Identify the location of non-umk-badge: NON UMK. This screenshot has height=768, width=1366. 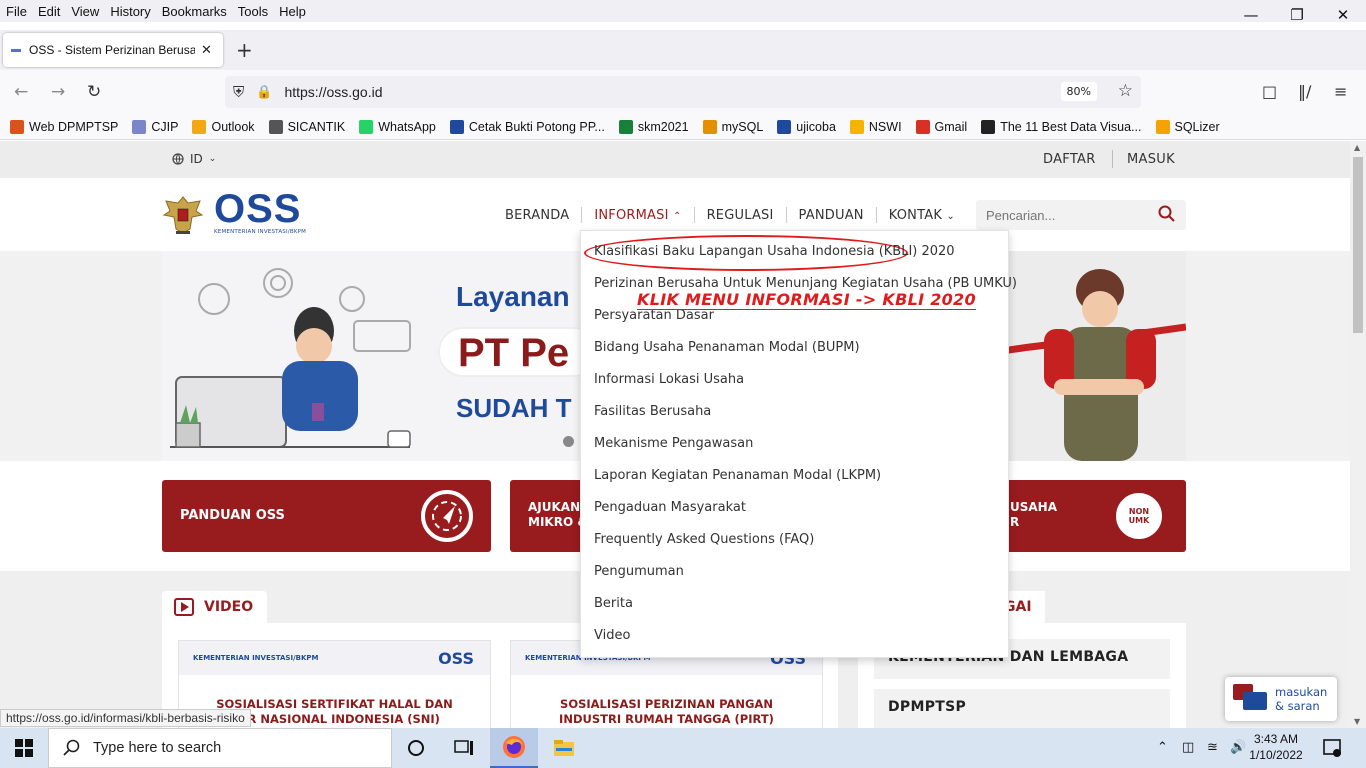
(1139, 516).